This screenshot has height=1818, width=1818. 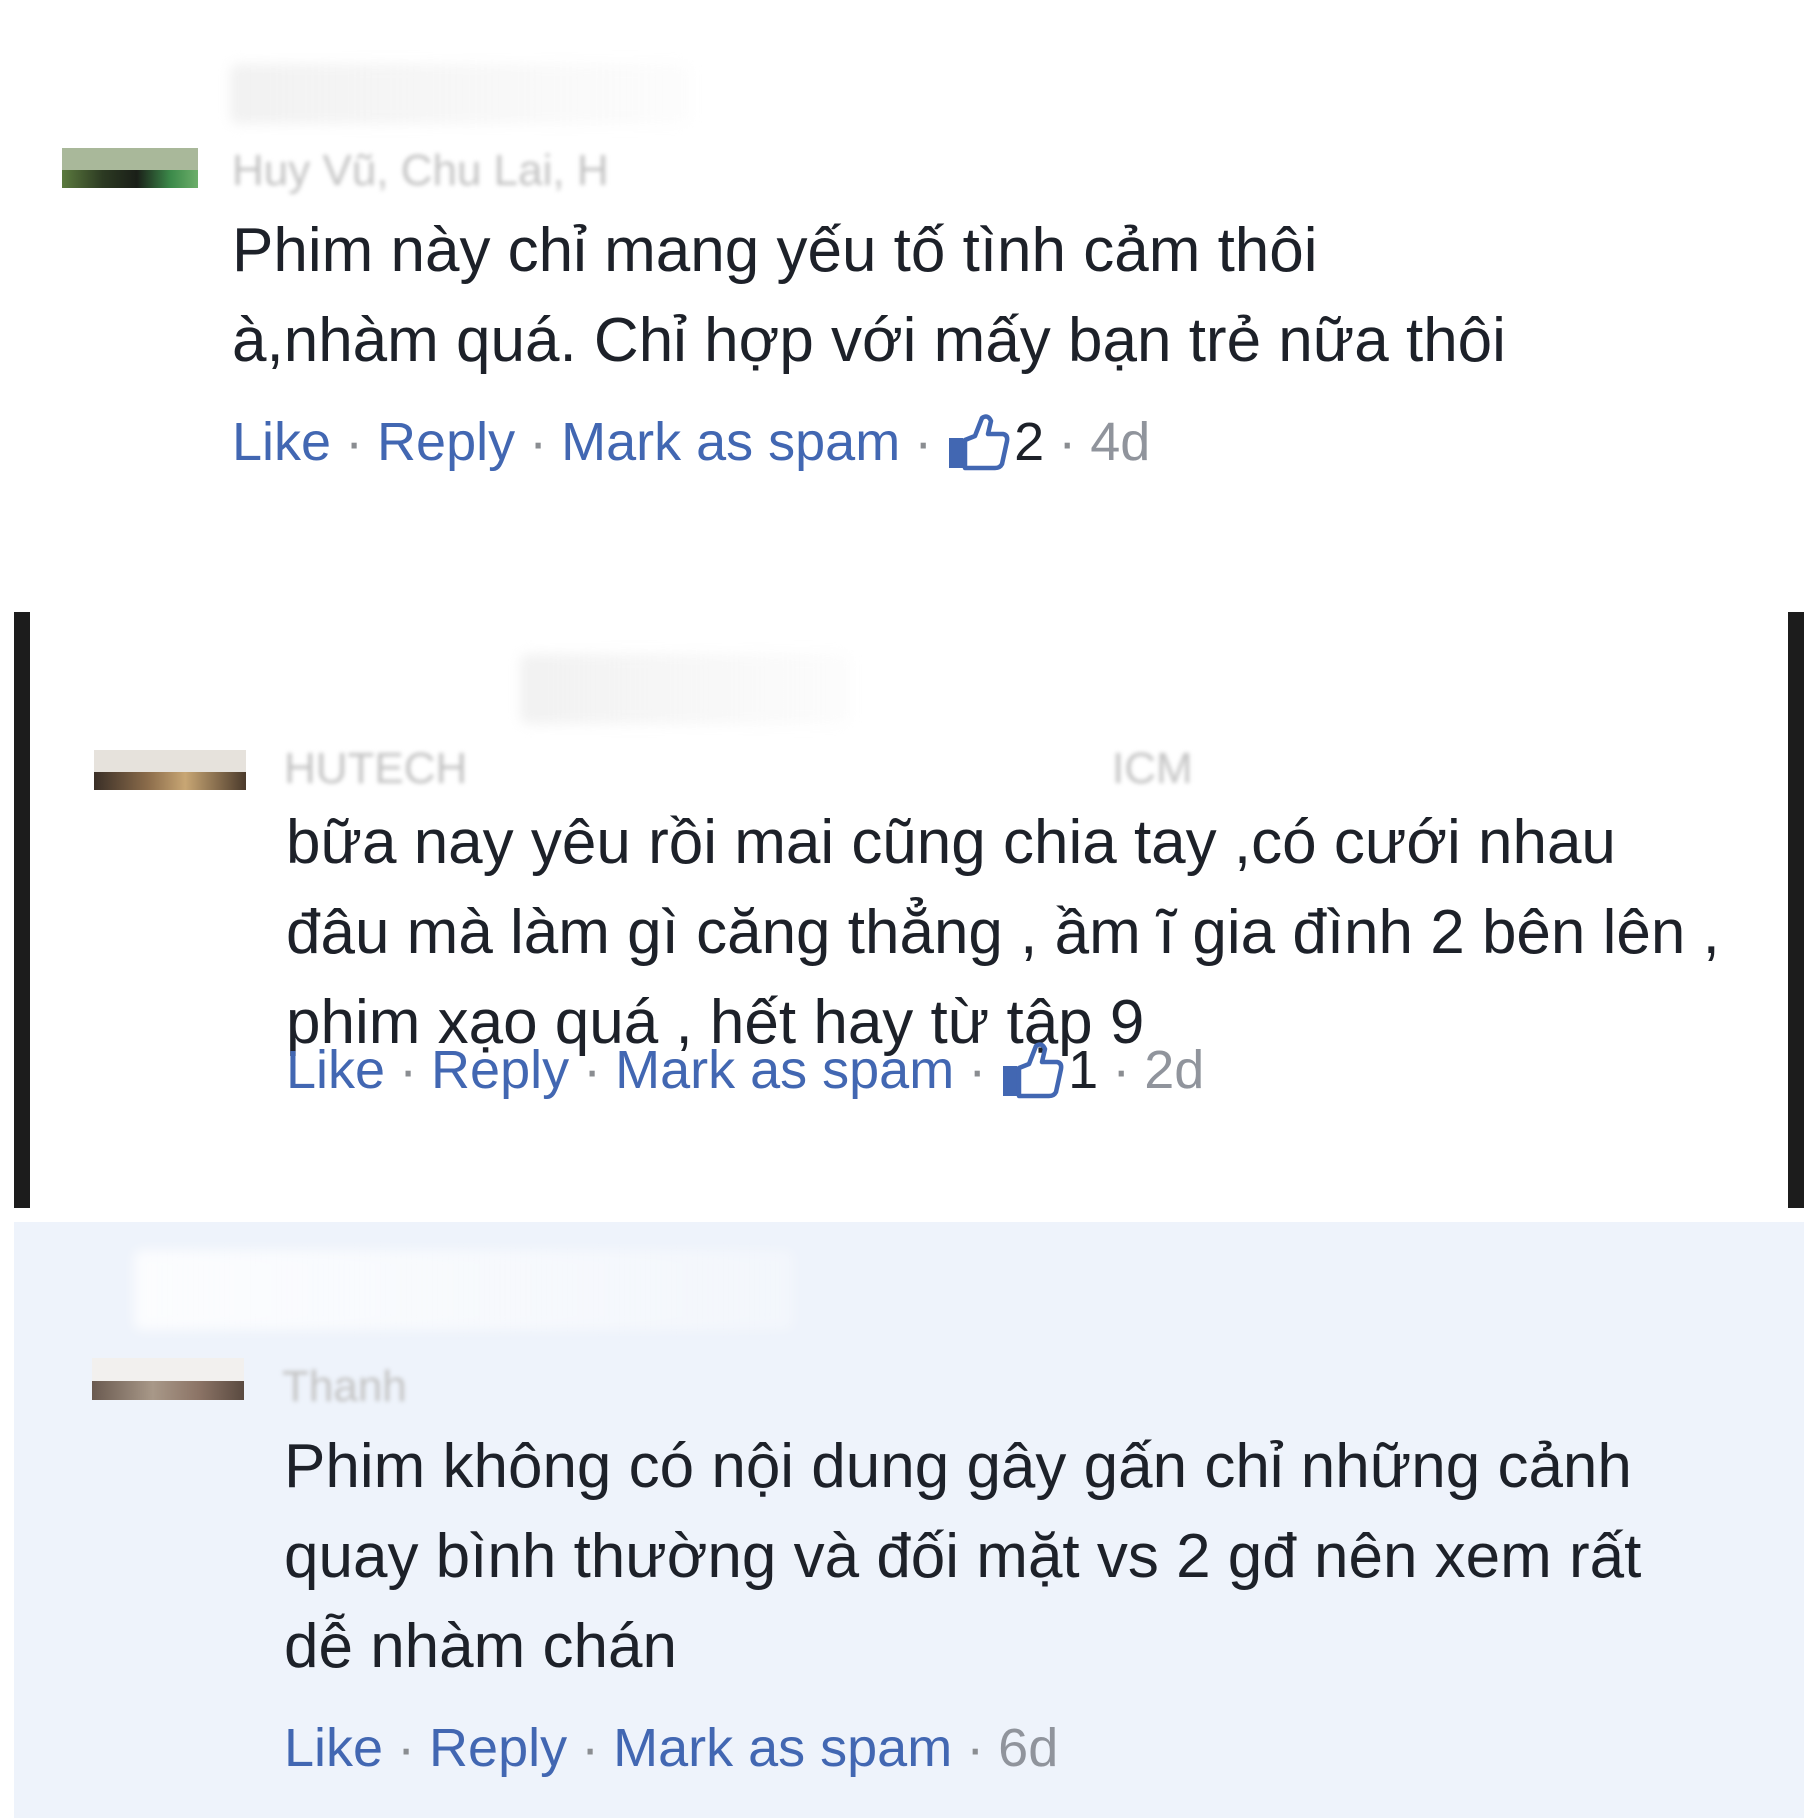 I want to click on like-count: 1, so click(x=1083, y=1070).